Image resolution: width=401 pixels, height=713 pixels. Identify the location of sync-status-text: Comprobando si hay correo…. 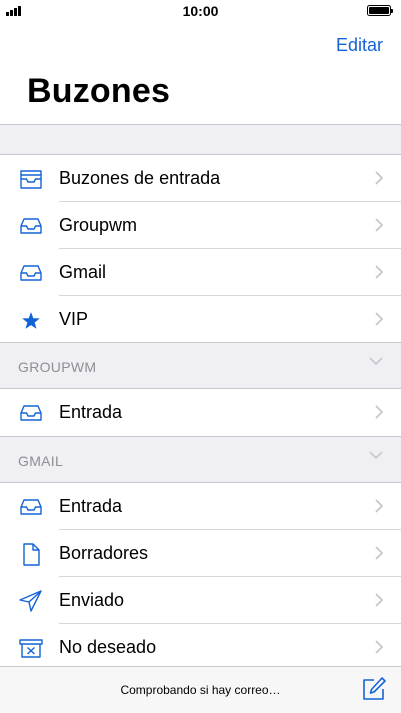
(200, 690).